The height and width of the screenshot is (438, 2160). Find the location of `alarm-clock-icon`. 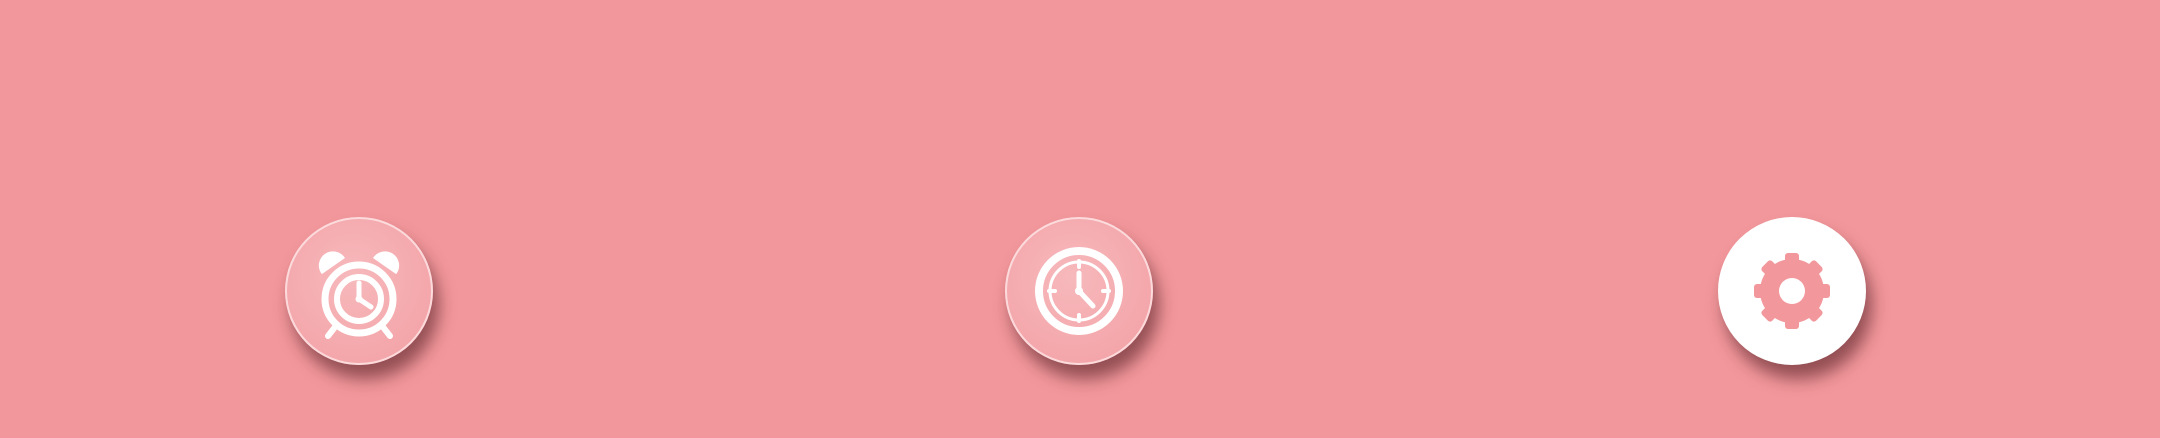

alarm-clock-icon is located at coordinates (359, 295).